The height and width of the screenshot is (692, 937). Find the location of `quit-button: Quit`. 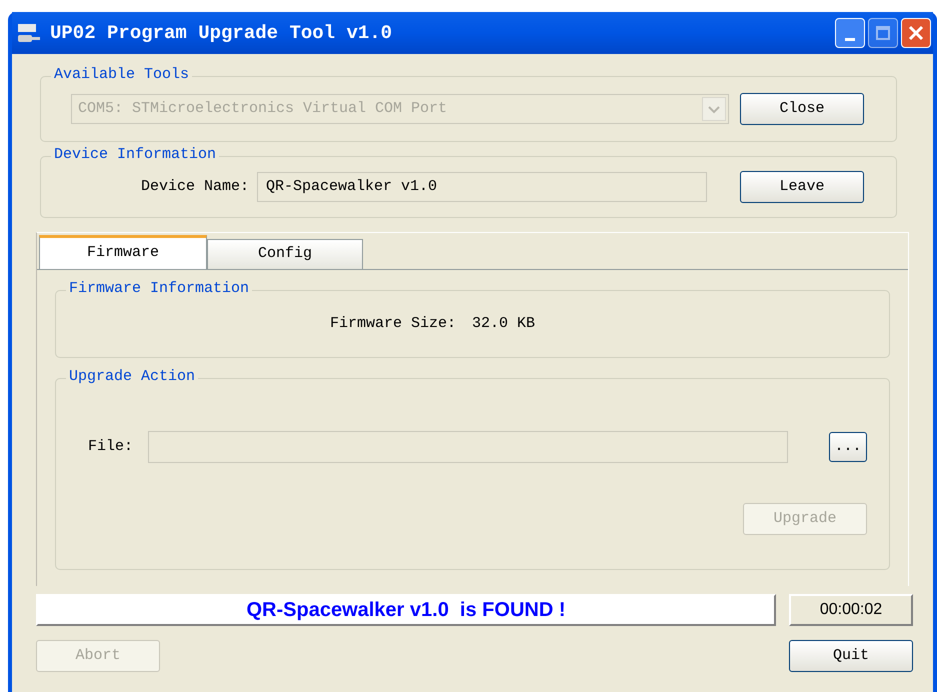

quit-button: Quit is located at coordinates (851, 656).